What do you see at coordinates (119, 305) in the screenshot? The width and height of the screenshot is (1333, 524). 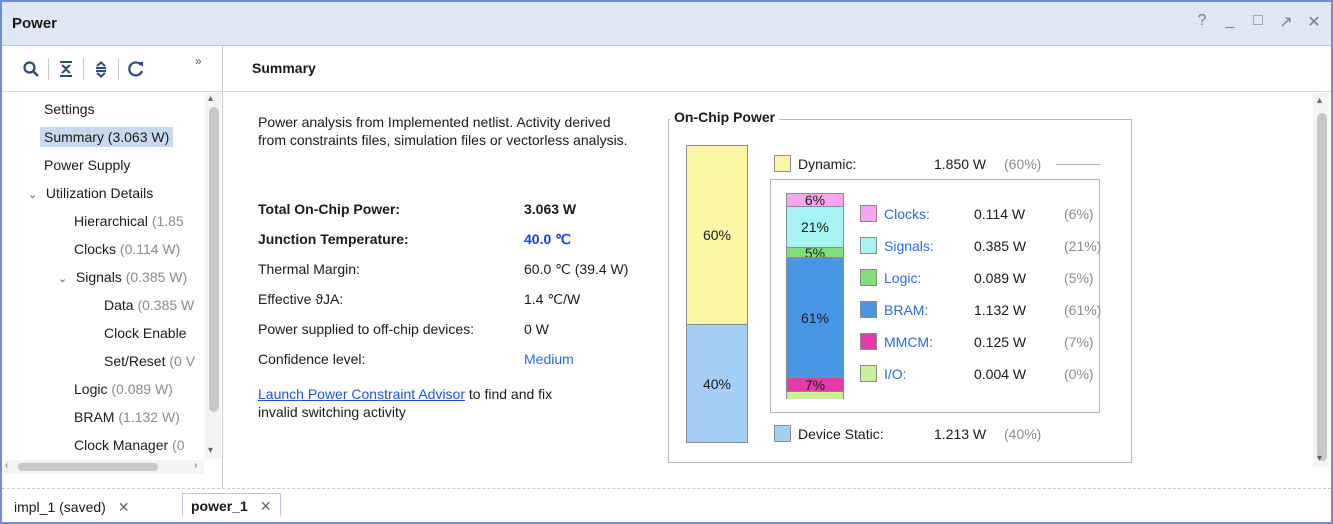 I see `tree-item-label: Data` at bounding box center [119, 305].